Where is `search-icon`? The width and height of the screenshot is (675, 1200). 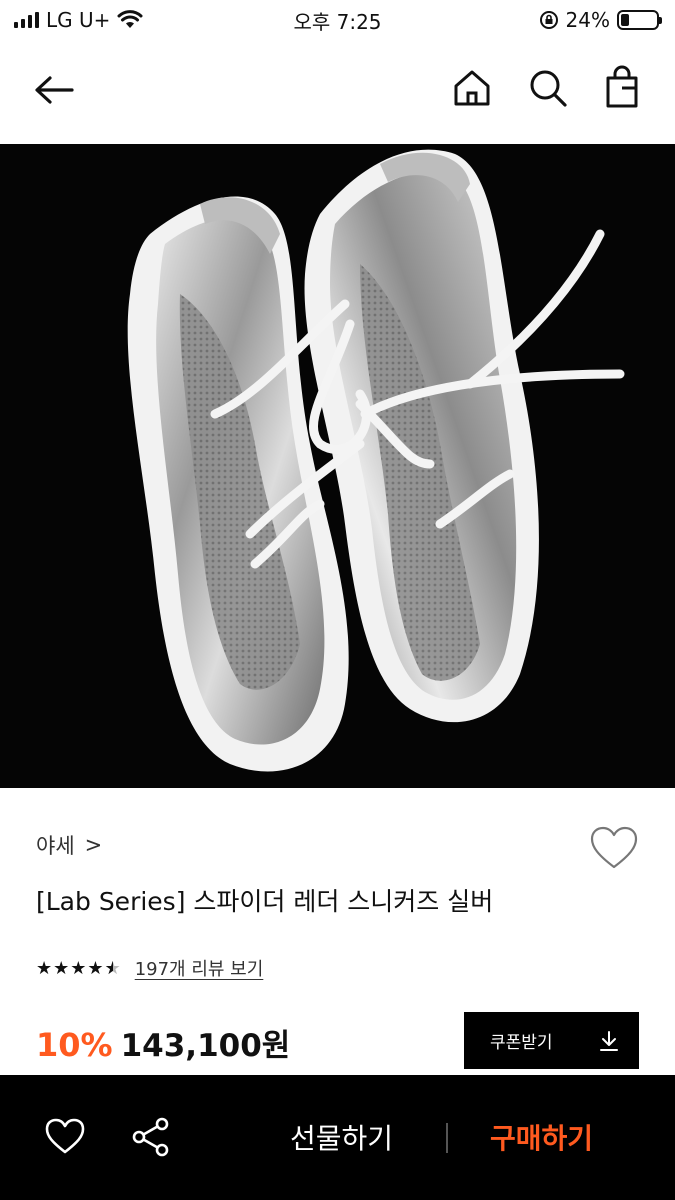 search-icon is located at coordinates (548, 88).